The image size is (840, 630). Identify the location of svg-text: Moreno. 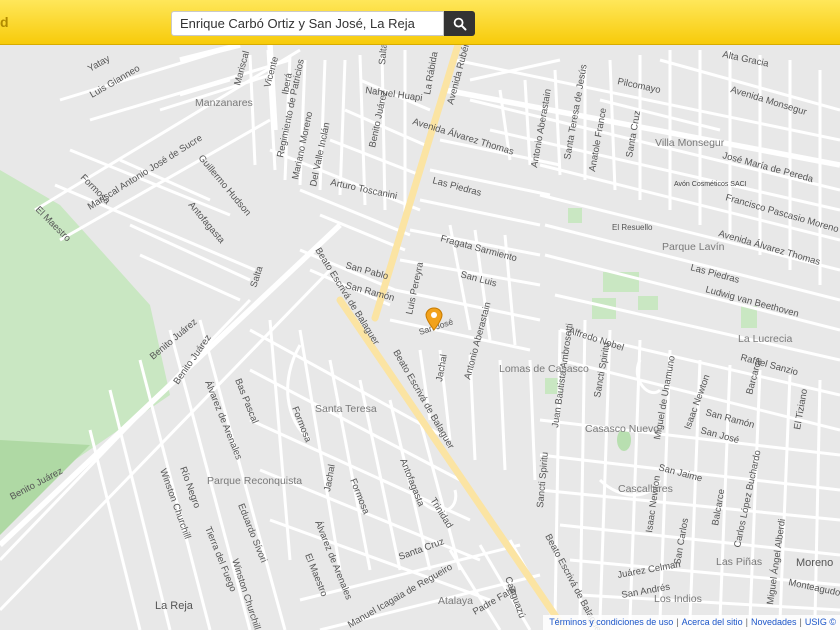
(814, 563).